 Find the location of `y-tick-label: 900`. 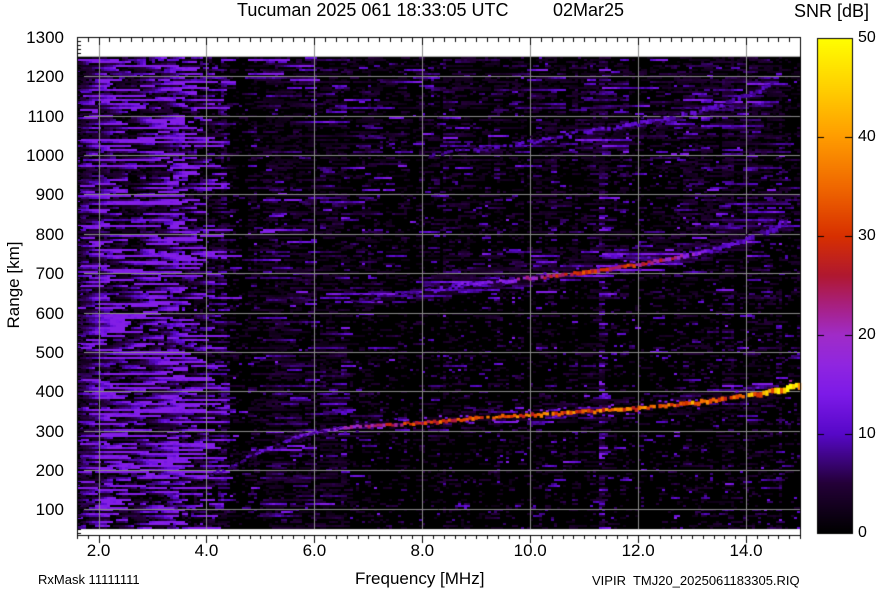

y-tick-label: 900 is located at coordinates (49, 195).